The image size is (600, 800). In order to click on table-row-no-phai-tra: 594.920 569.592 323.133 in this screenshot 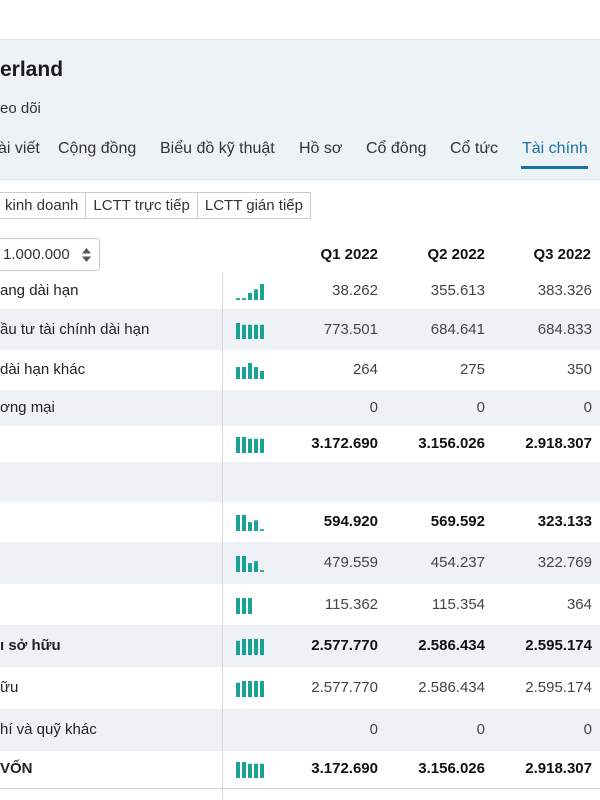, I will do `click(300, 522)`.